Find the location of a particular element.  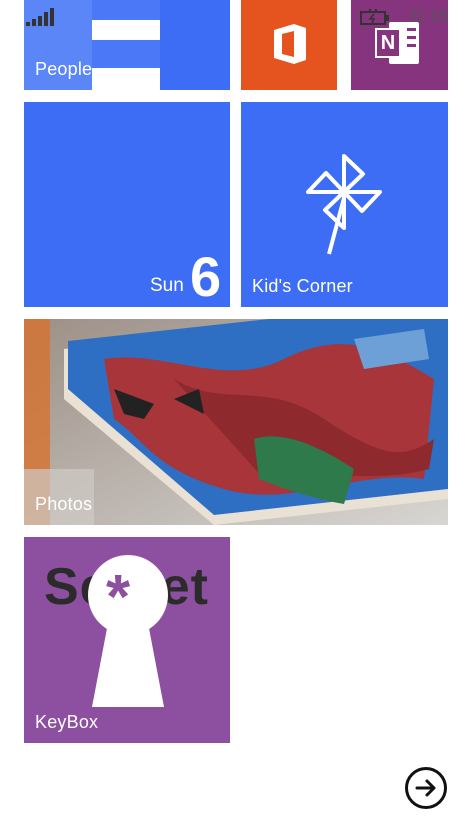

tile-keybox: Secret * KeyBox is located at coordinates (127, 640).